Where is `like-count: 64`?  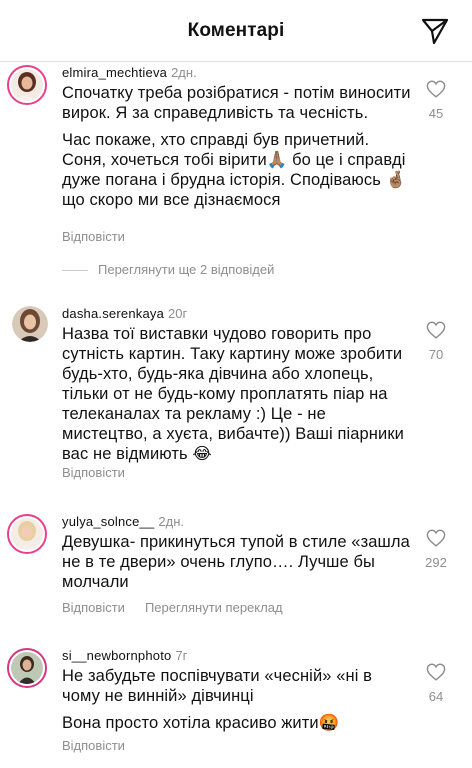
like-count: 64 is located at coordinates (436, 696).